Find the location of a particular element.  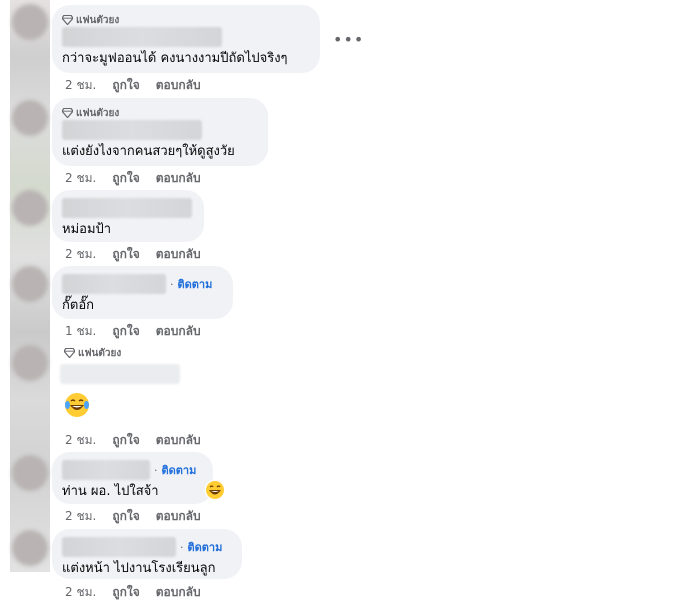

comment-bubble: · ติดตาม แต่งหน้า ไปงานโรงเรียนลูก is located at coordinates (147, 554).